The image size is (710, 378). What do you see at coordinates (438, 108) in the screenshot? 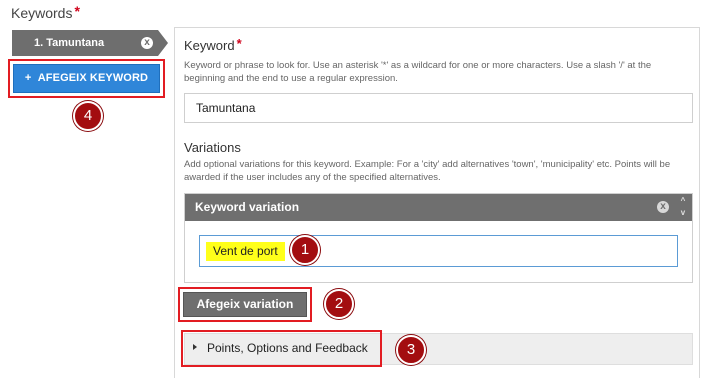
I see `keyword-input: Tamuntana` at bounding box center [438, 108].